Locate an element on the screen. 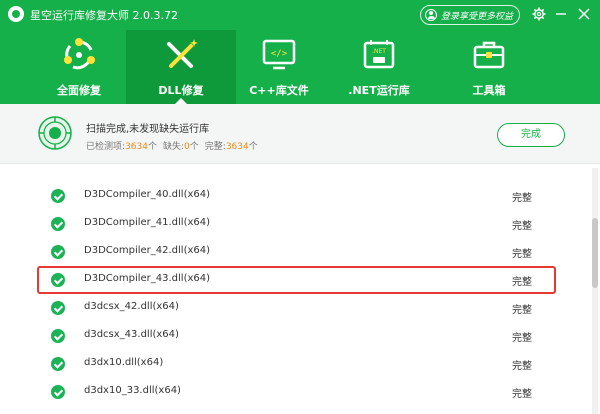 This screenshot has height=414, width=600. full-repair-icon is located at coordinates (79, 54).